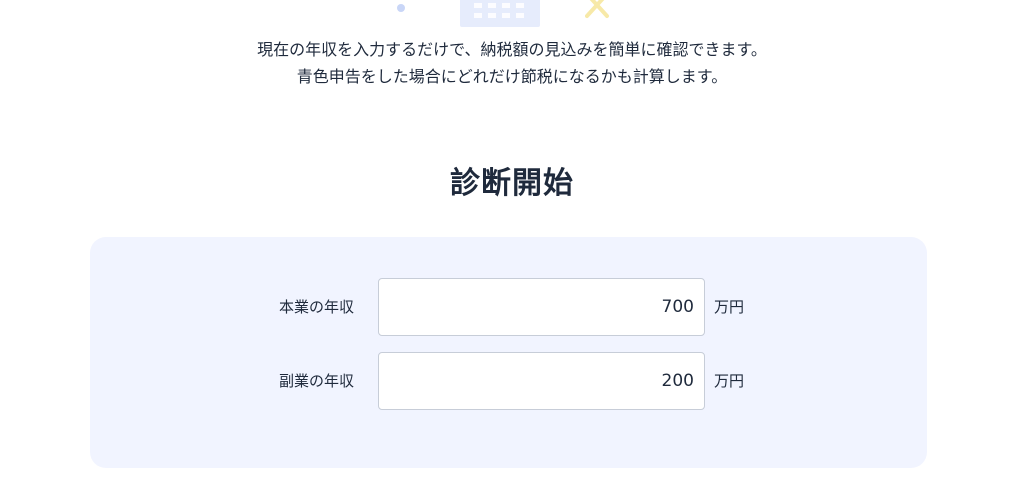 The width and height of the screenshot is (1024, 491). I want to click on main-income-row: 本業の年収 万円, so click(508, 307).